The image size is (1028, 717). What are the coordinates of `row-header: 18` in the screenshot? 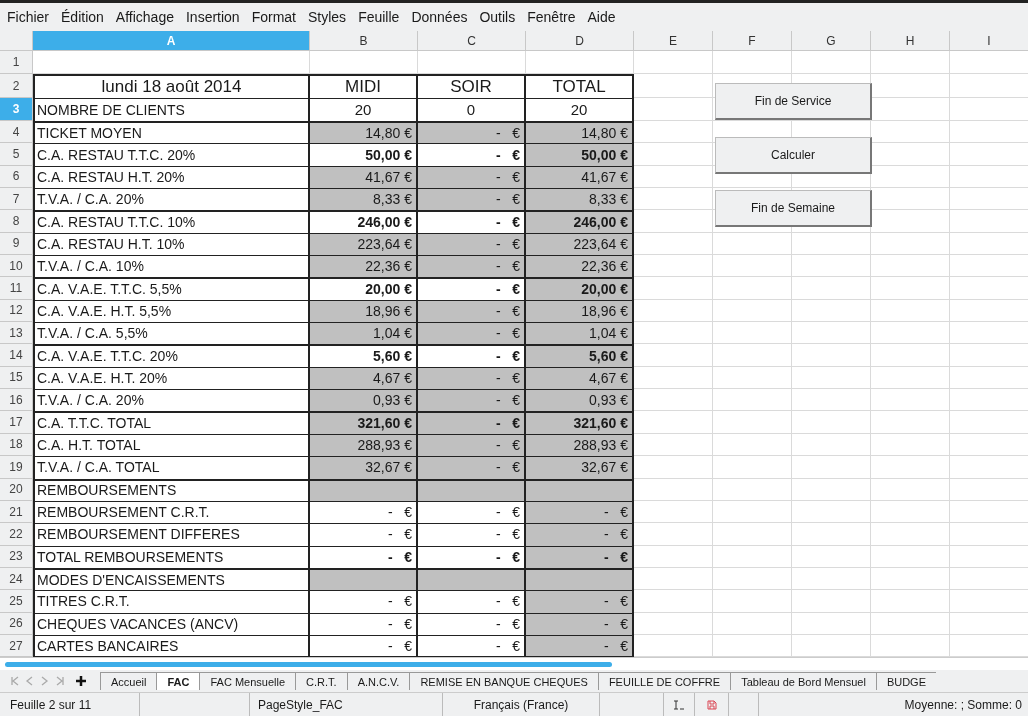 It's located at (16, 445).